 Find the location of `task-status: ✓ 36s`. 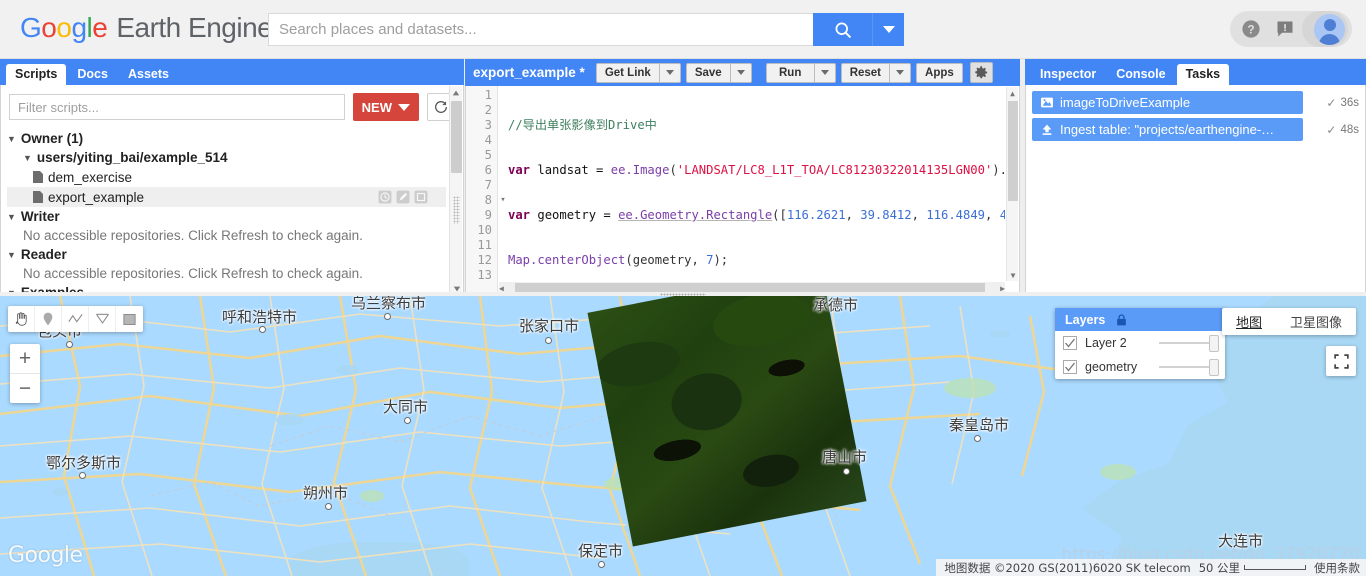

task-status: ✓ 36s is located at coordinates (1331, 103).